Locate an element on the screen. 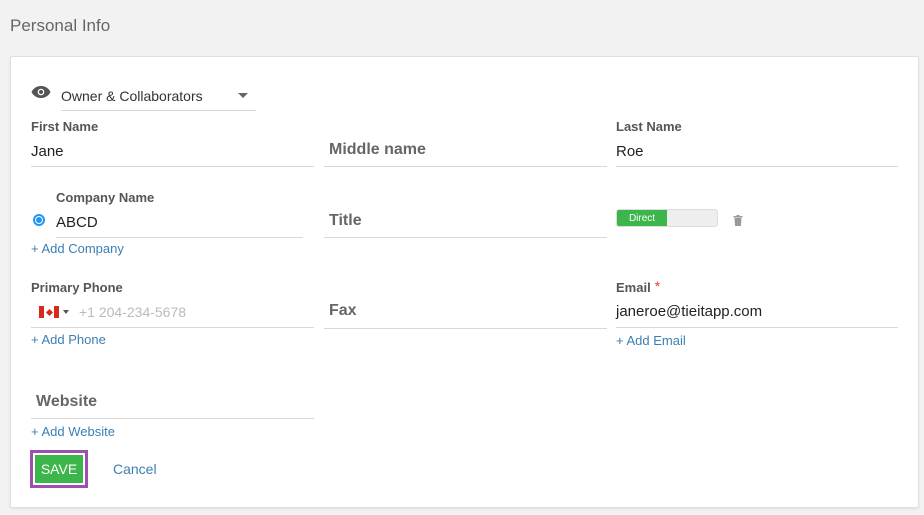 This screenshot has height=515, width=924. fax-field: Fax is located at coordinates (465, 311).